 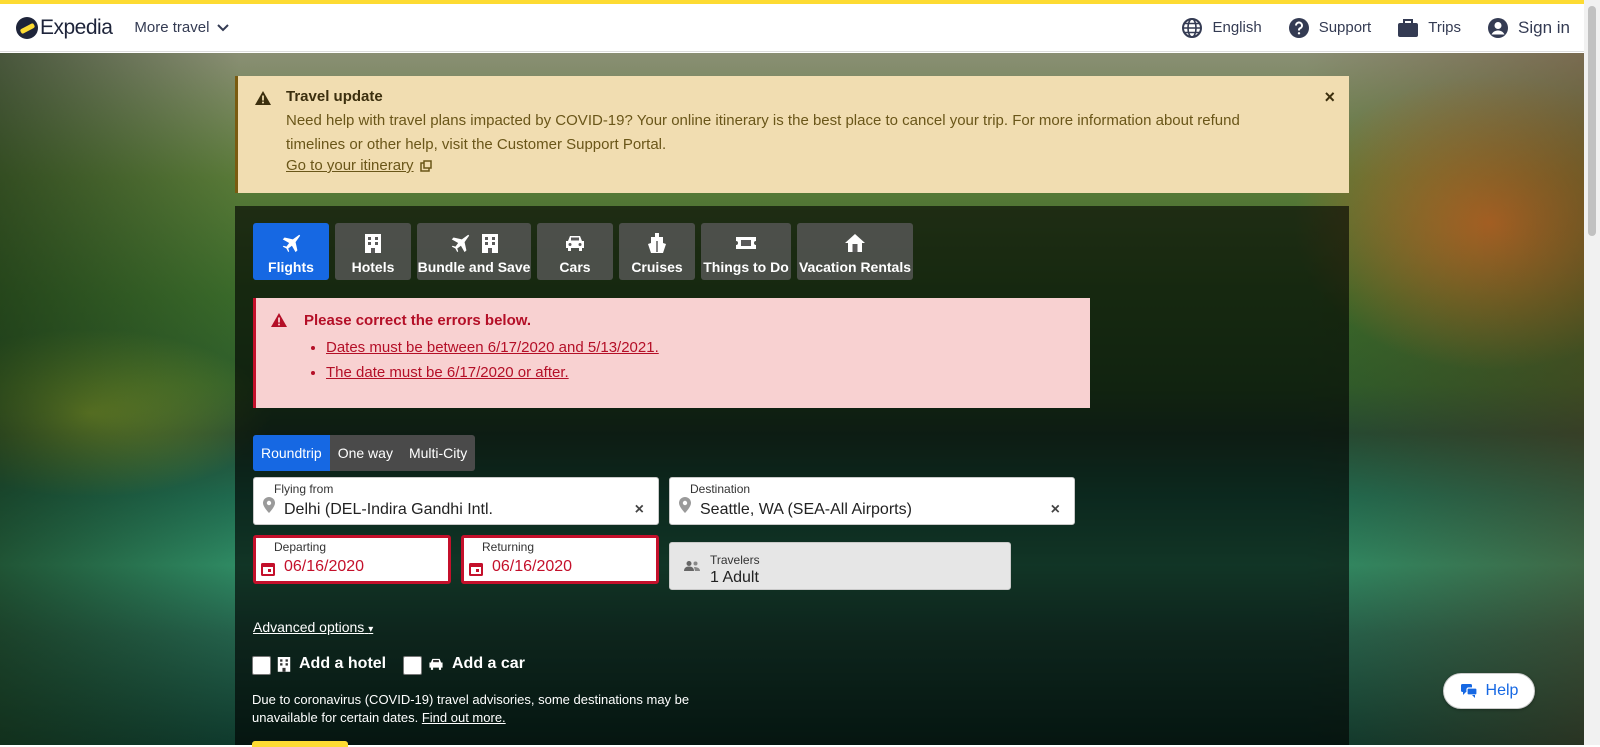 What do you see at coordinates (657, 242) in the screenshot?
I see `ship-icon` at bounding box center [657, 242].